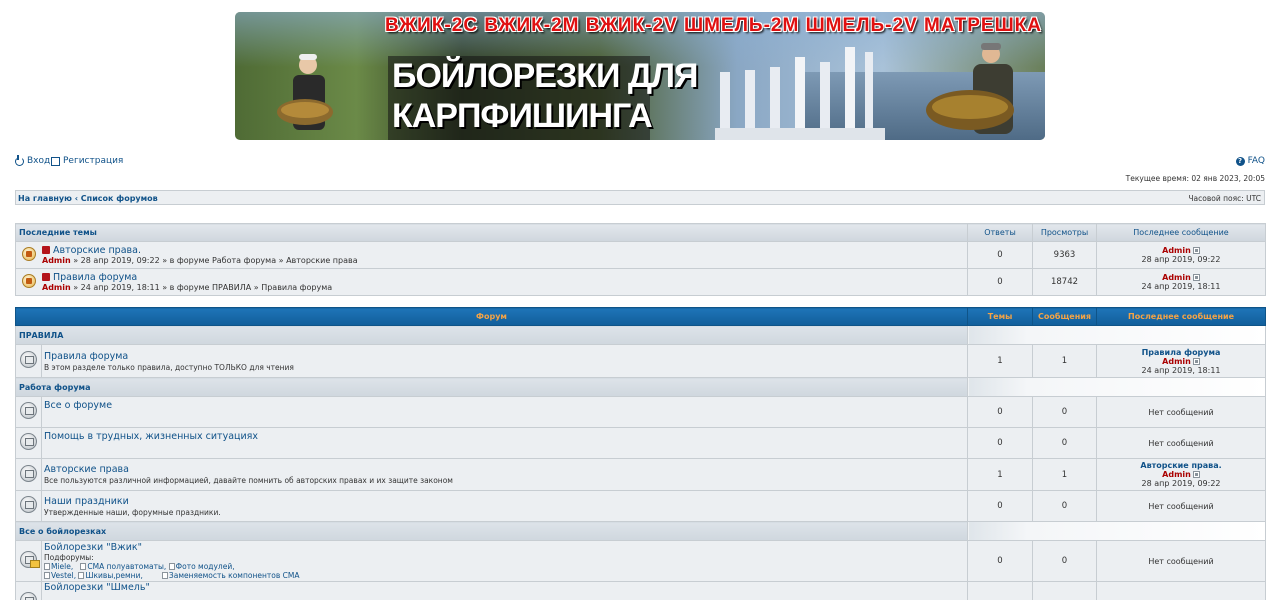 Image resolution: width=1280 pixels, height=600 pixels. What do you see at coordinates (93, 161) in the screenshot?
I see `register-label: Регистрация` at bounding box center [93, 161].